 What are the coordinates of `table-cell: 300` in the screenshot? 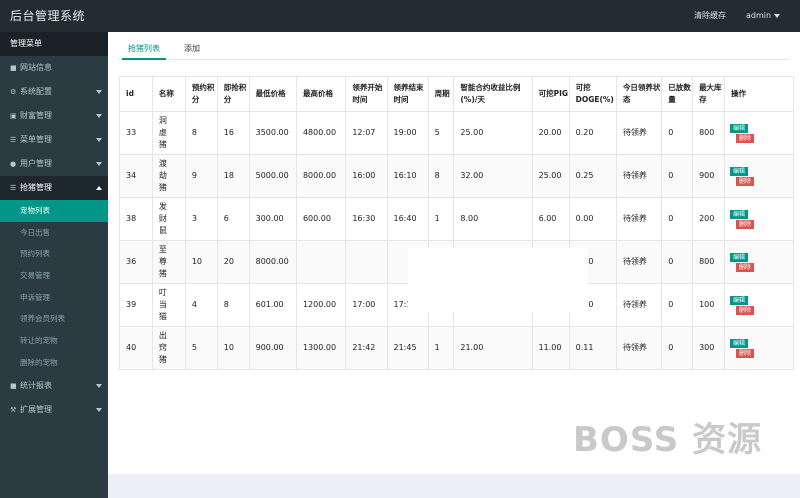 It's located at (708, 348).